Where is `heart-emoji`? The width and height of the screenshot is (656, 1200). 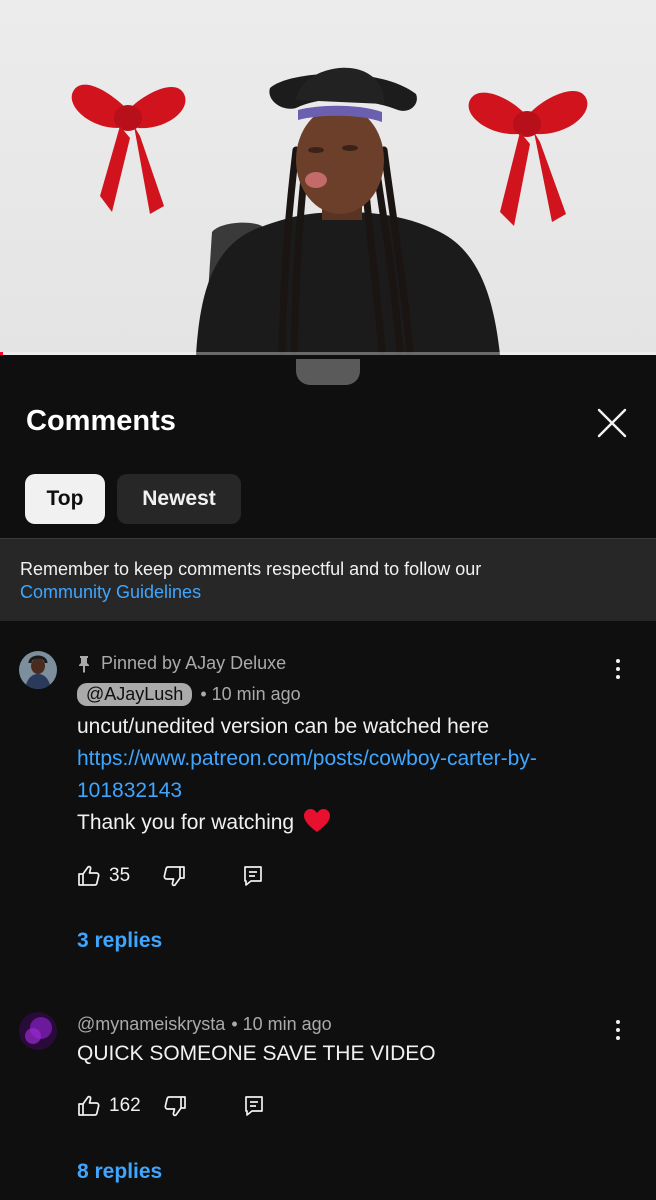 heart-emoji is located at coordinates (315, 821).